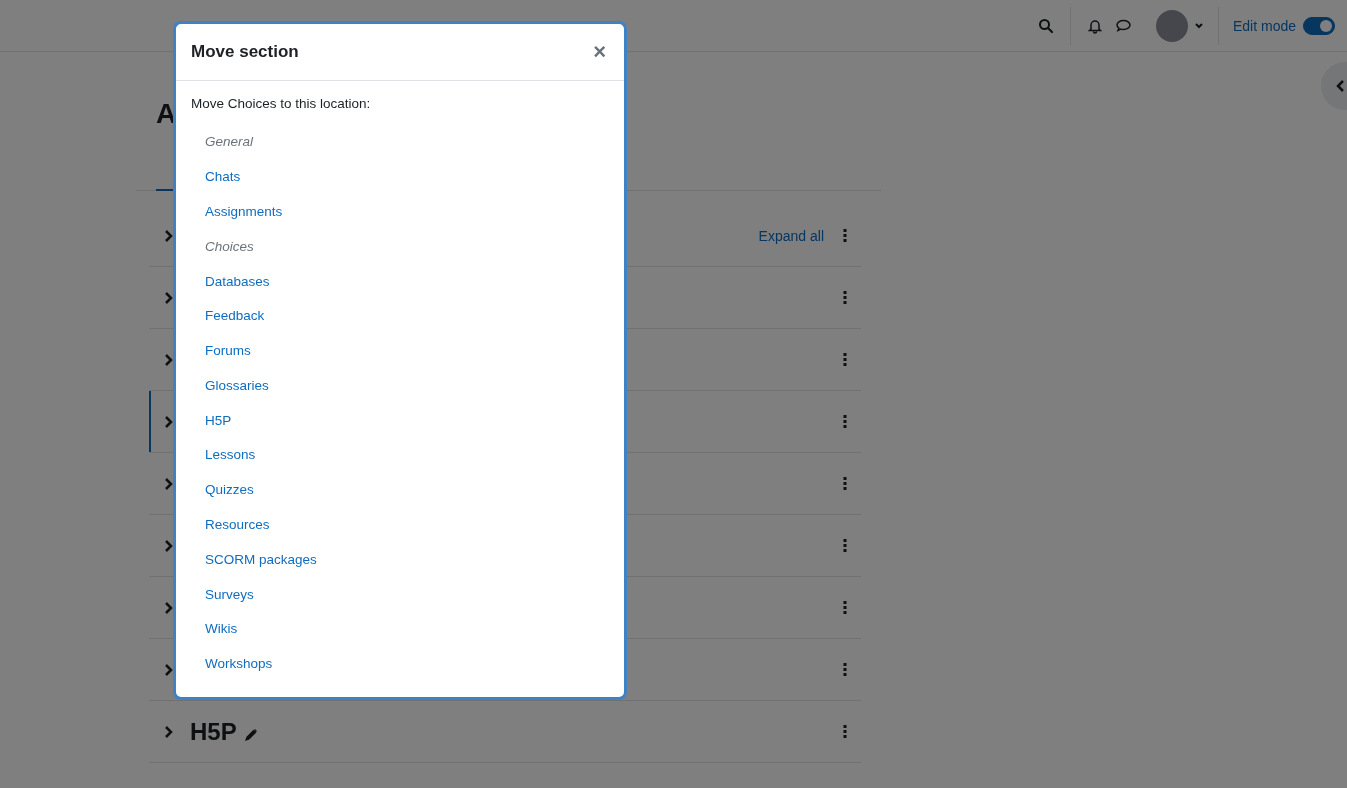 The image size is (1347, 788). What do you see at coordinates (244, 212) in the screenshot?
I see `location-link: Assignments` at bounding box center [244, 212].